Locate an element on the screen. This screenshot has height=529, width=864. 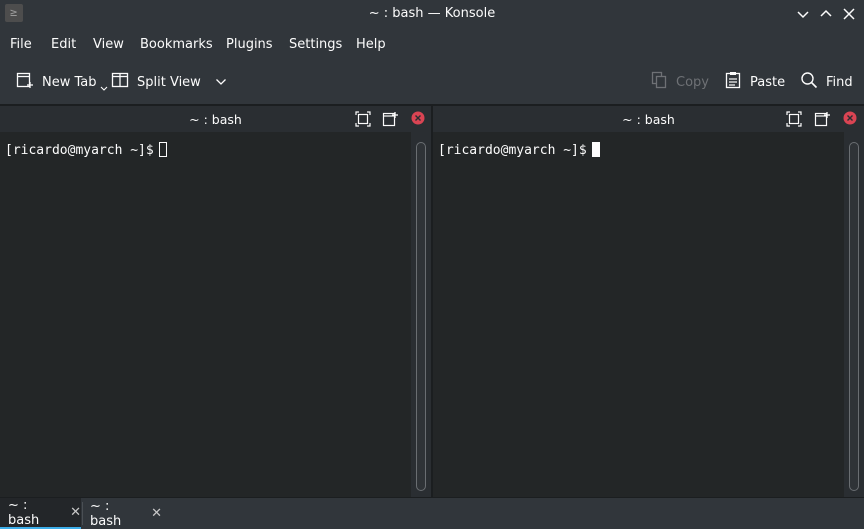
paste-button: Paste is located at coordinates (754, 82).